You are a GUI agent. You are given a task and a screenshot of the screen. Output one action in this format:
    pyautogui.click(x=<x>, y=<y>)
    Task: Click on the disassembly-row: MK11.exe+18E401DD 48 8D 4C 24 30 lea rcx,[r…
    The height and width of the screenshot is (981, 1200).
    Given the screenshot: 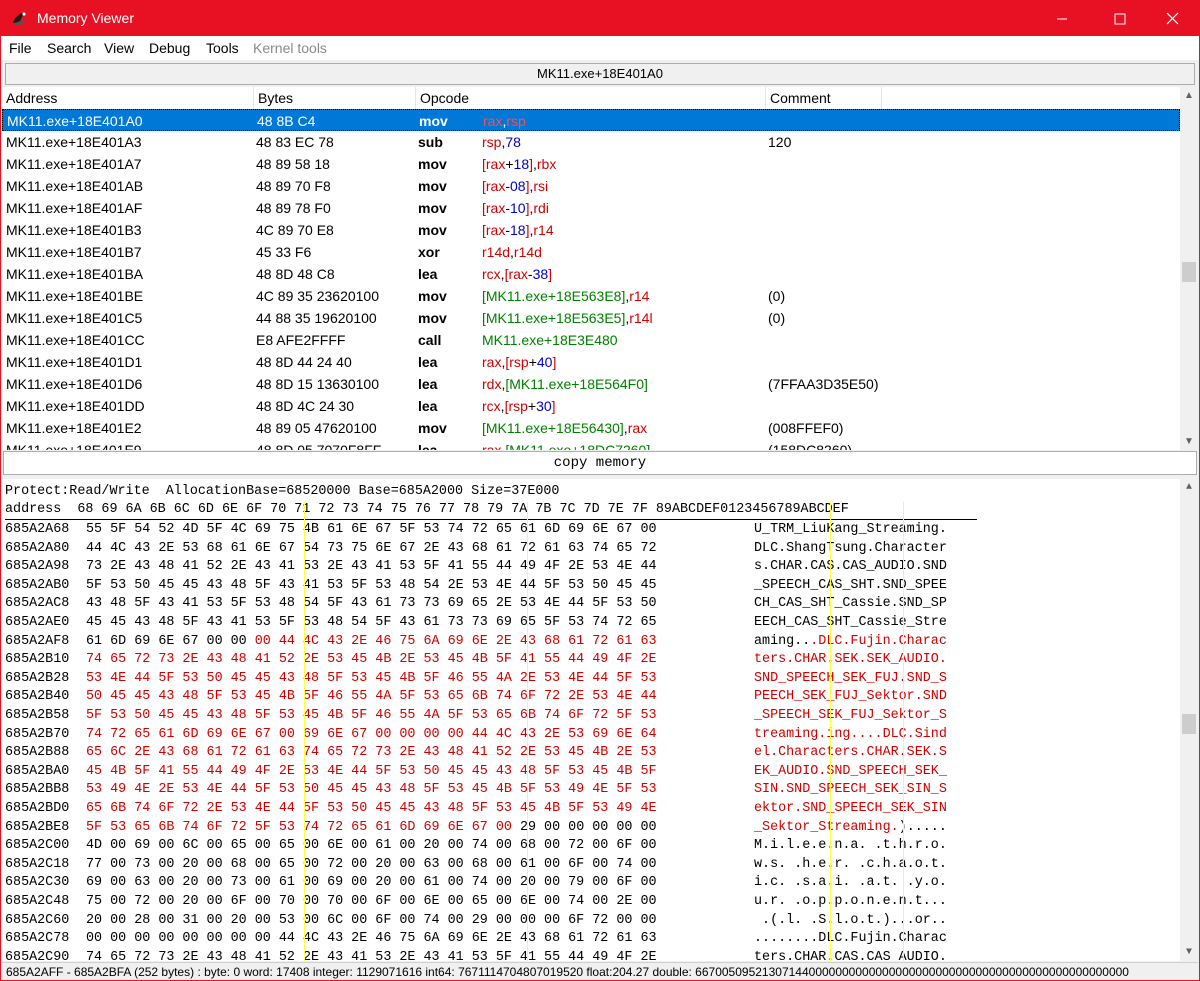 What is the action you would take?
    pyautogui.click(x=591, y=406)
    